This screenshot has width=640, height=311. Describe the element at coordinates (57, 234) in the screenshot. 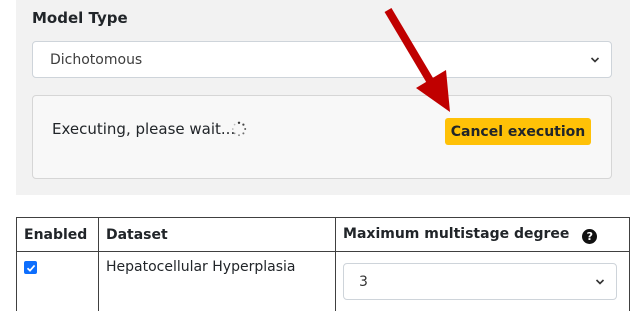

I see `enabled-header: Enabled` at that location.